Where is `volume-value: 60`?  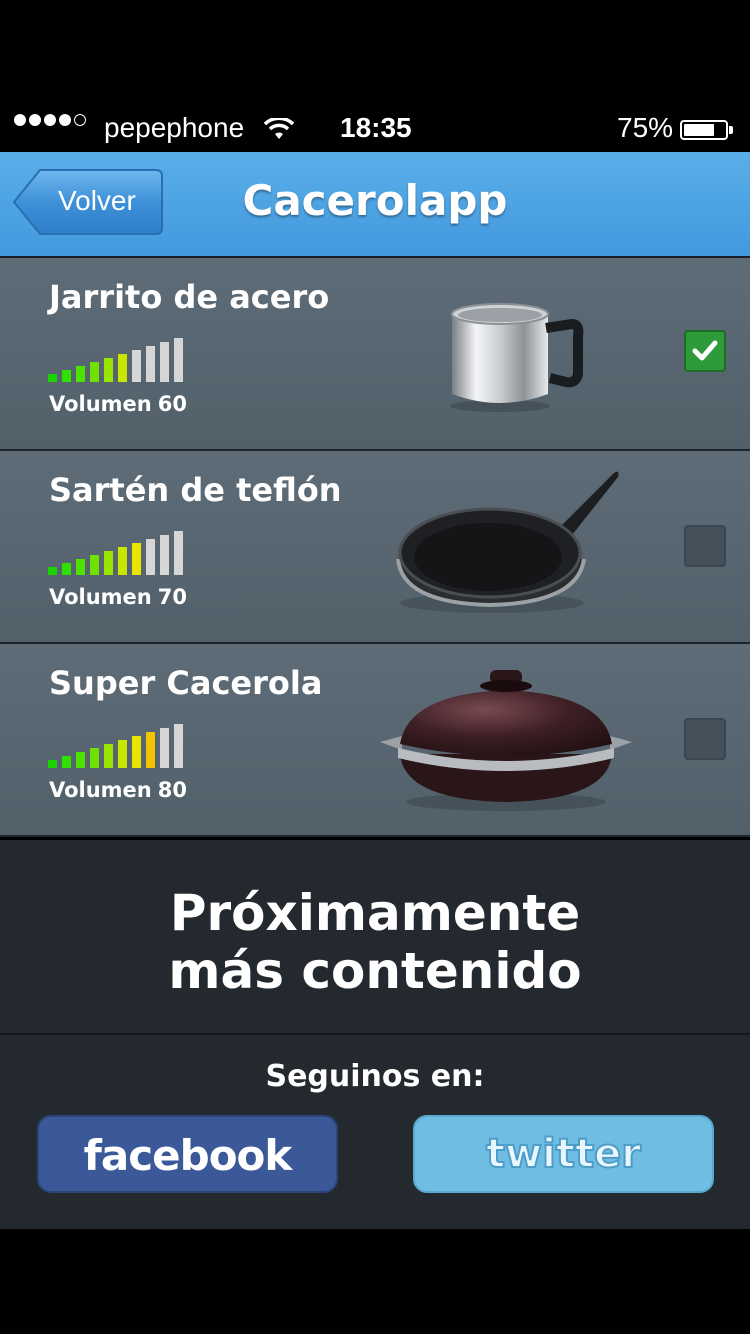 volume-value: 60 is located at coordinates (172, 404).